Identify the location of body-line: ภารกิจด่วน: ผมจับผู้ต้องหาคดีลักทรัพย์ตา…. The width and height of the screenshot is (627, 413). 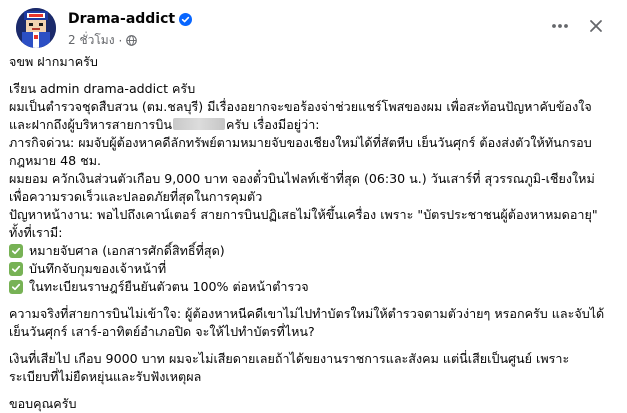
(300, 142).